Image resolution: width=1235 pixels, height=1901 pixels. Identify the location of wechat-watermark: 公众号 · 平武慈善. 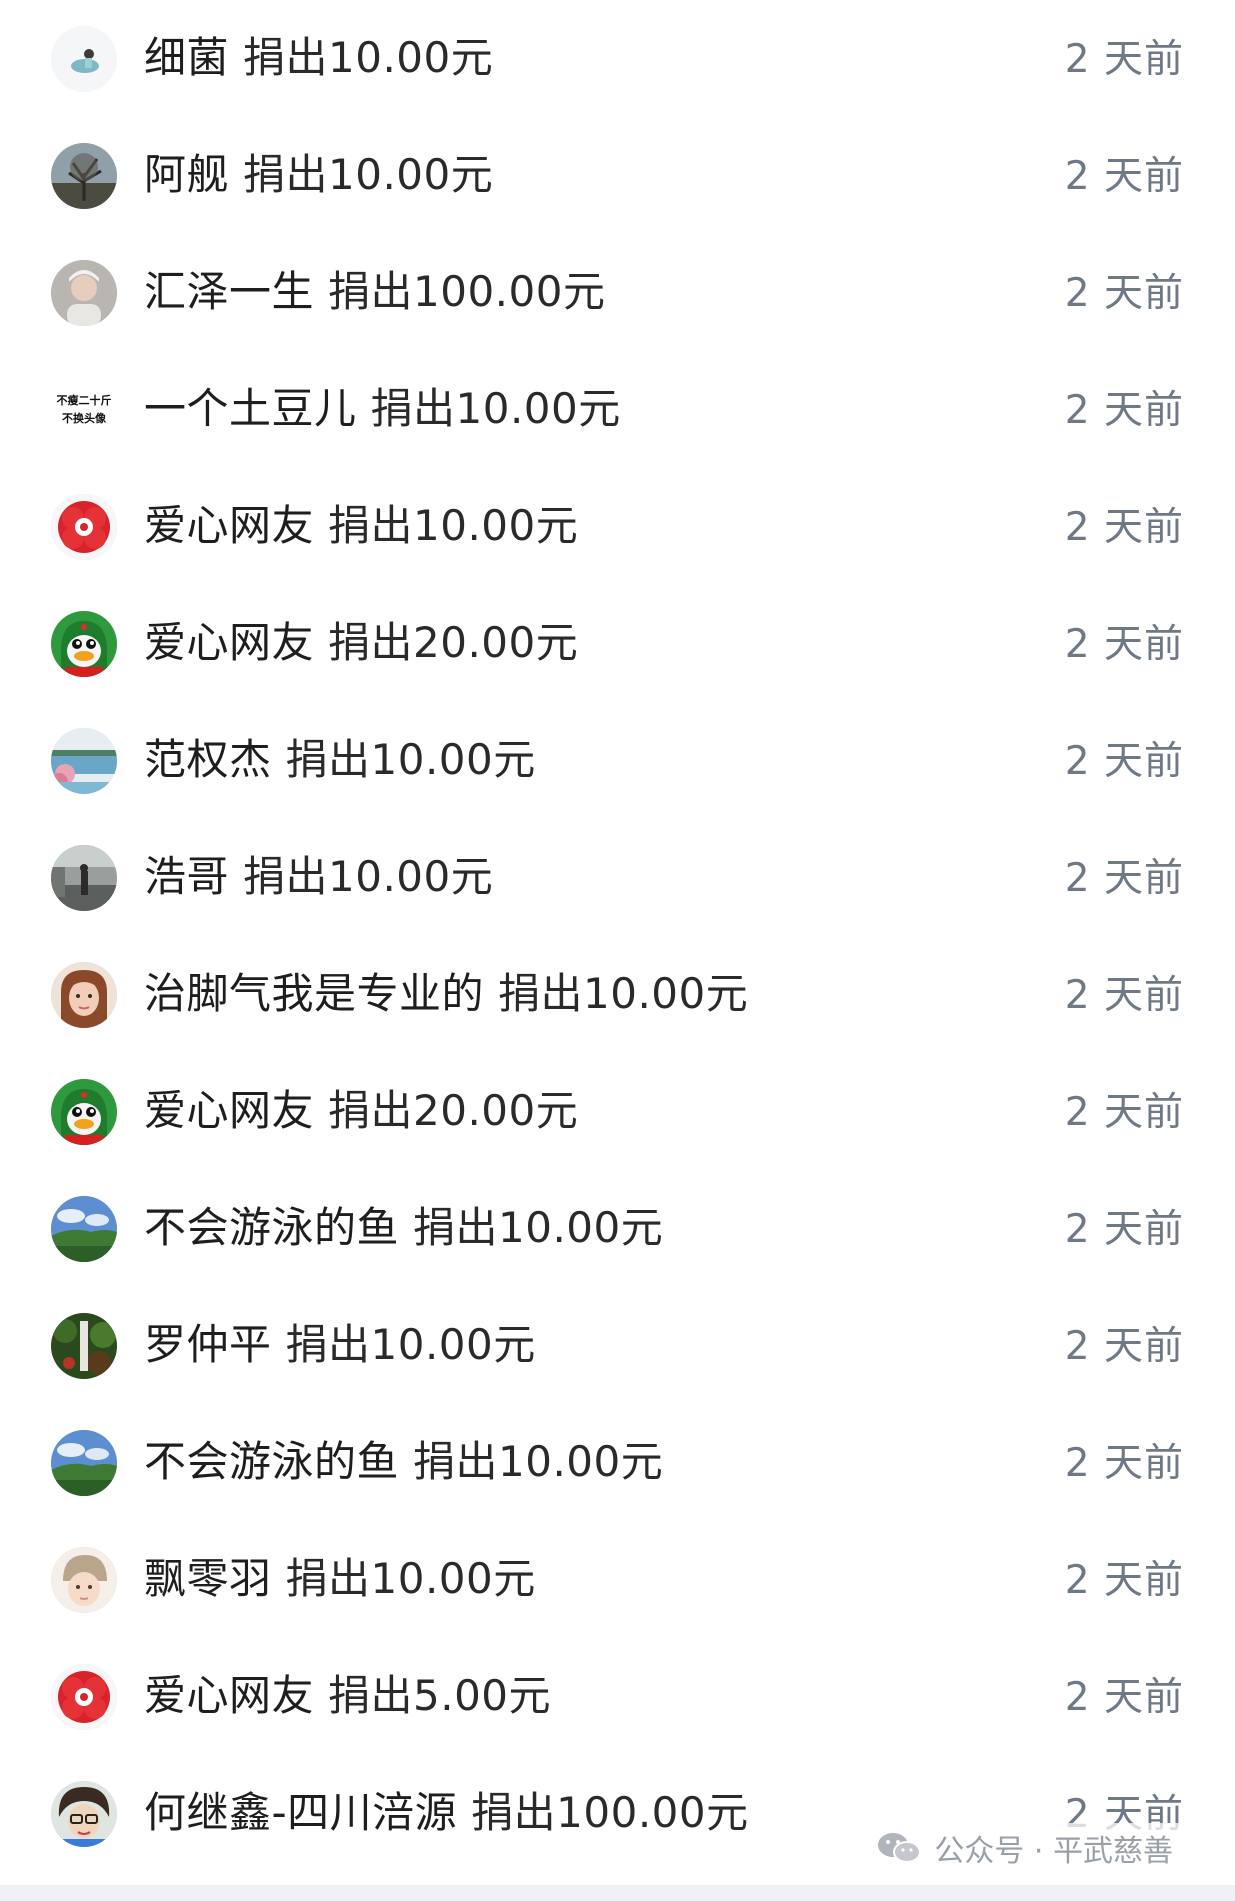
(1024, 1848).